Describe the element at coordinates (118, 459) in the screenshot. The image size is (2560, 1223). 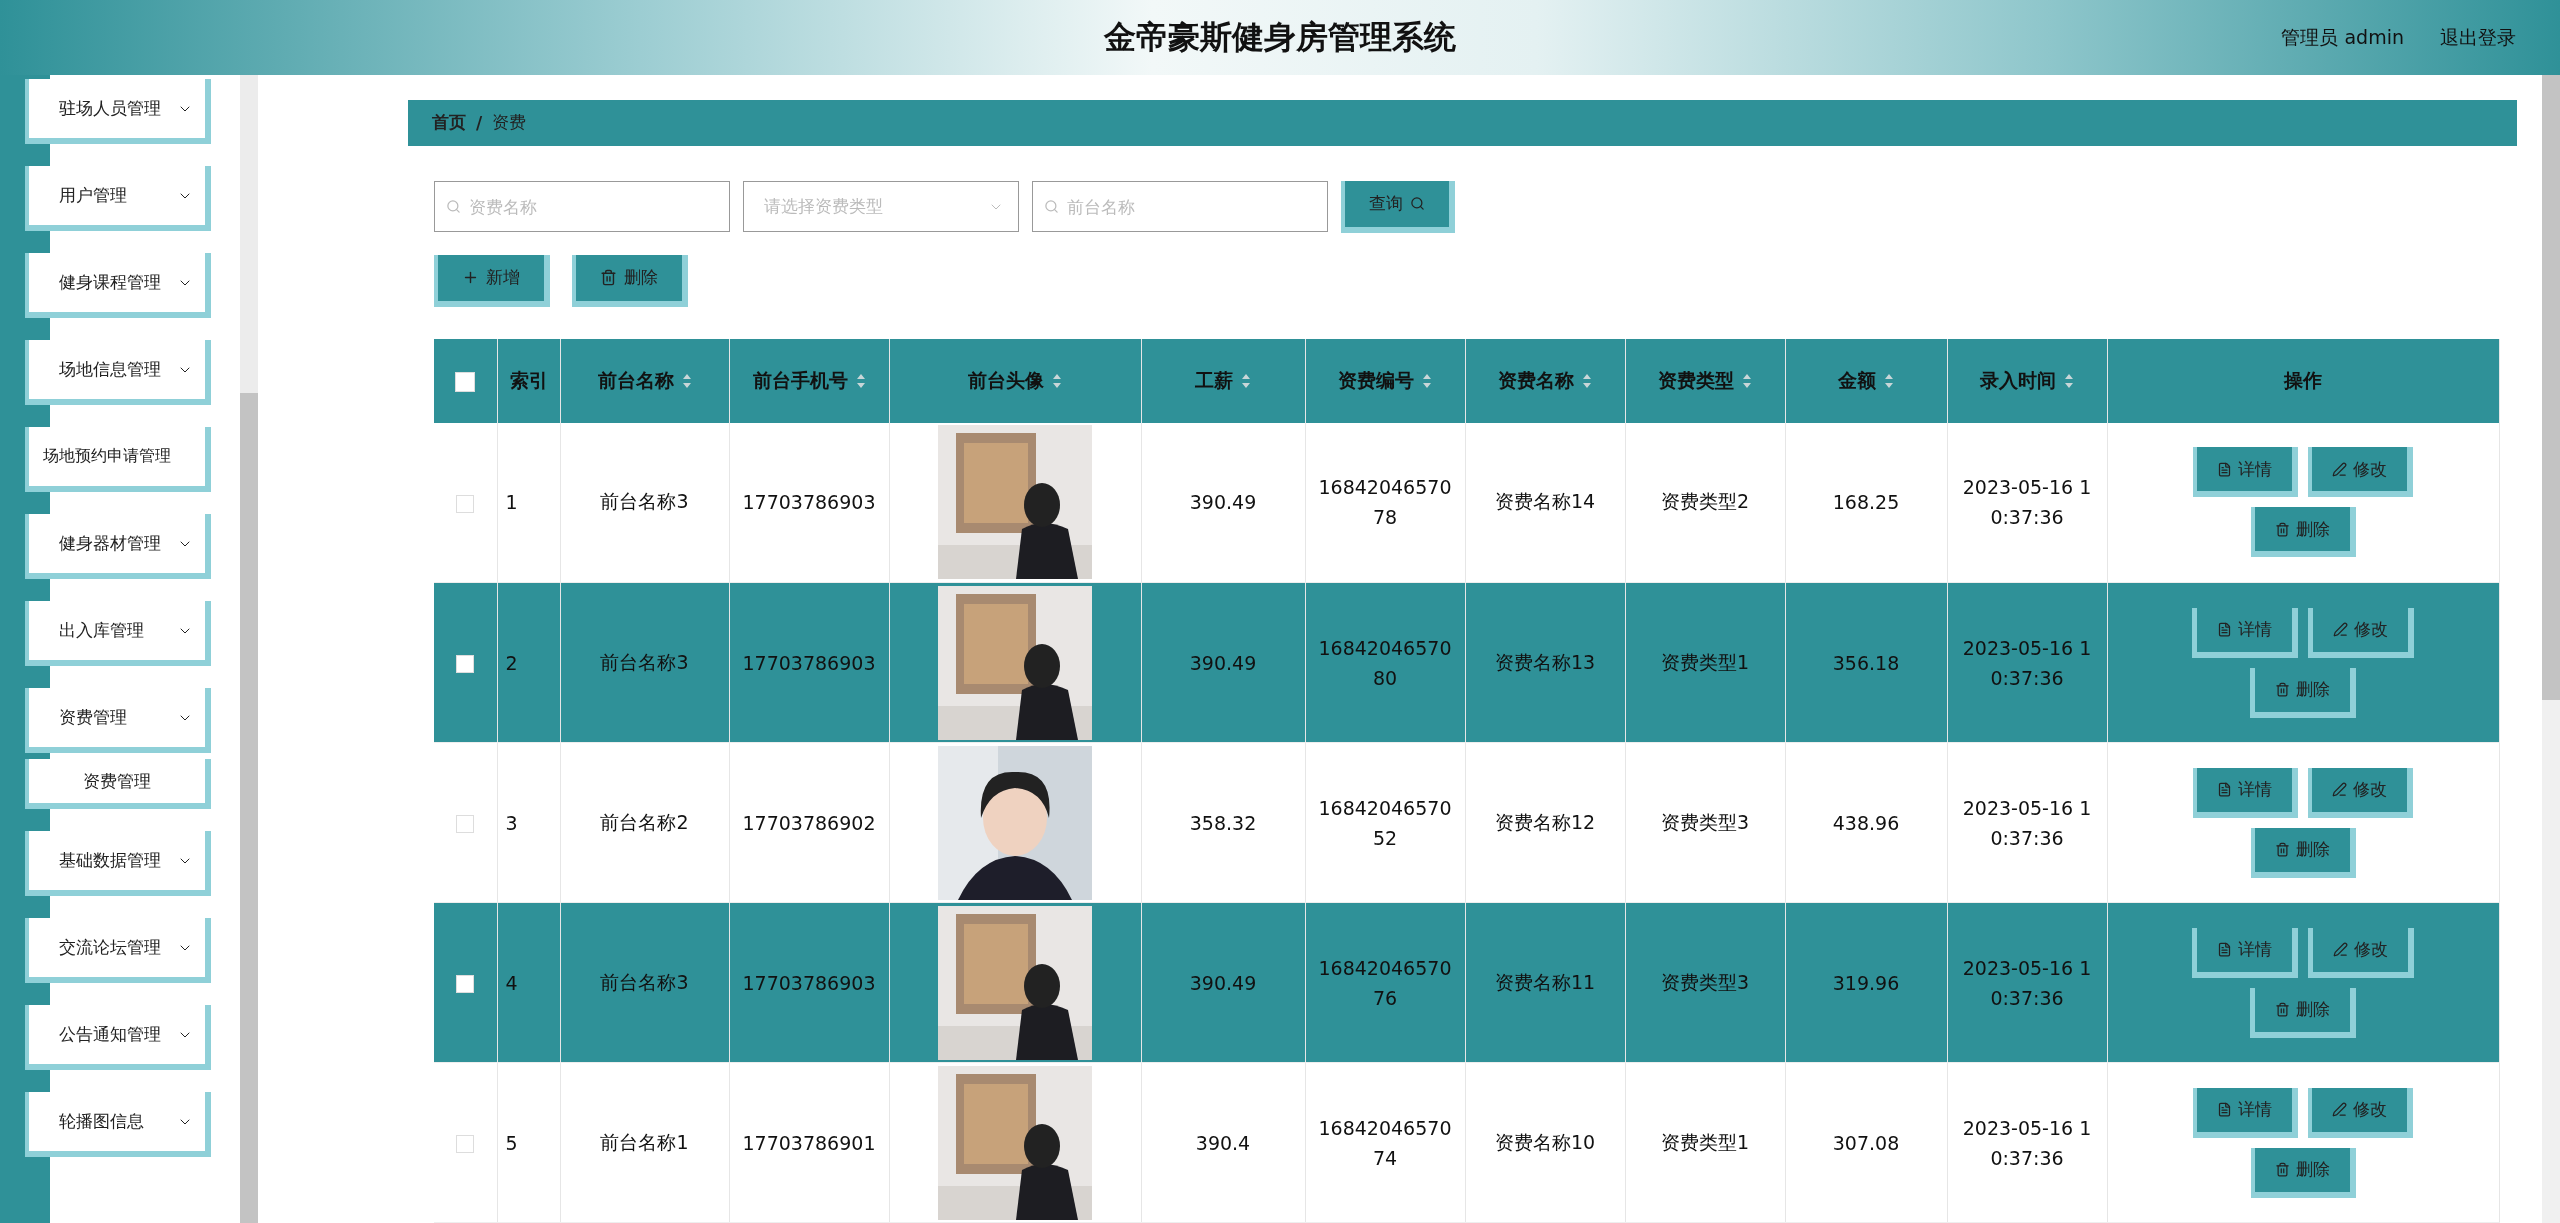
I see `menu-item: 场地预约申请管理` at that location.